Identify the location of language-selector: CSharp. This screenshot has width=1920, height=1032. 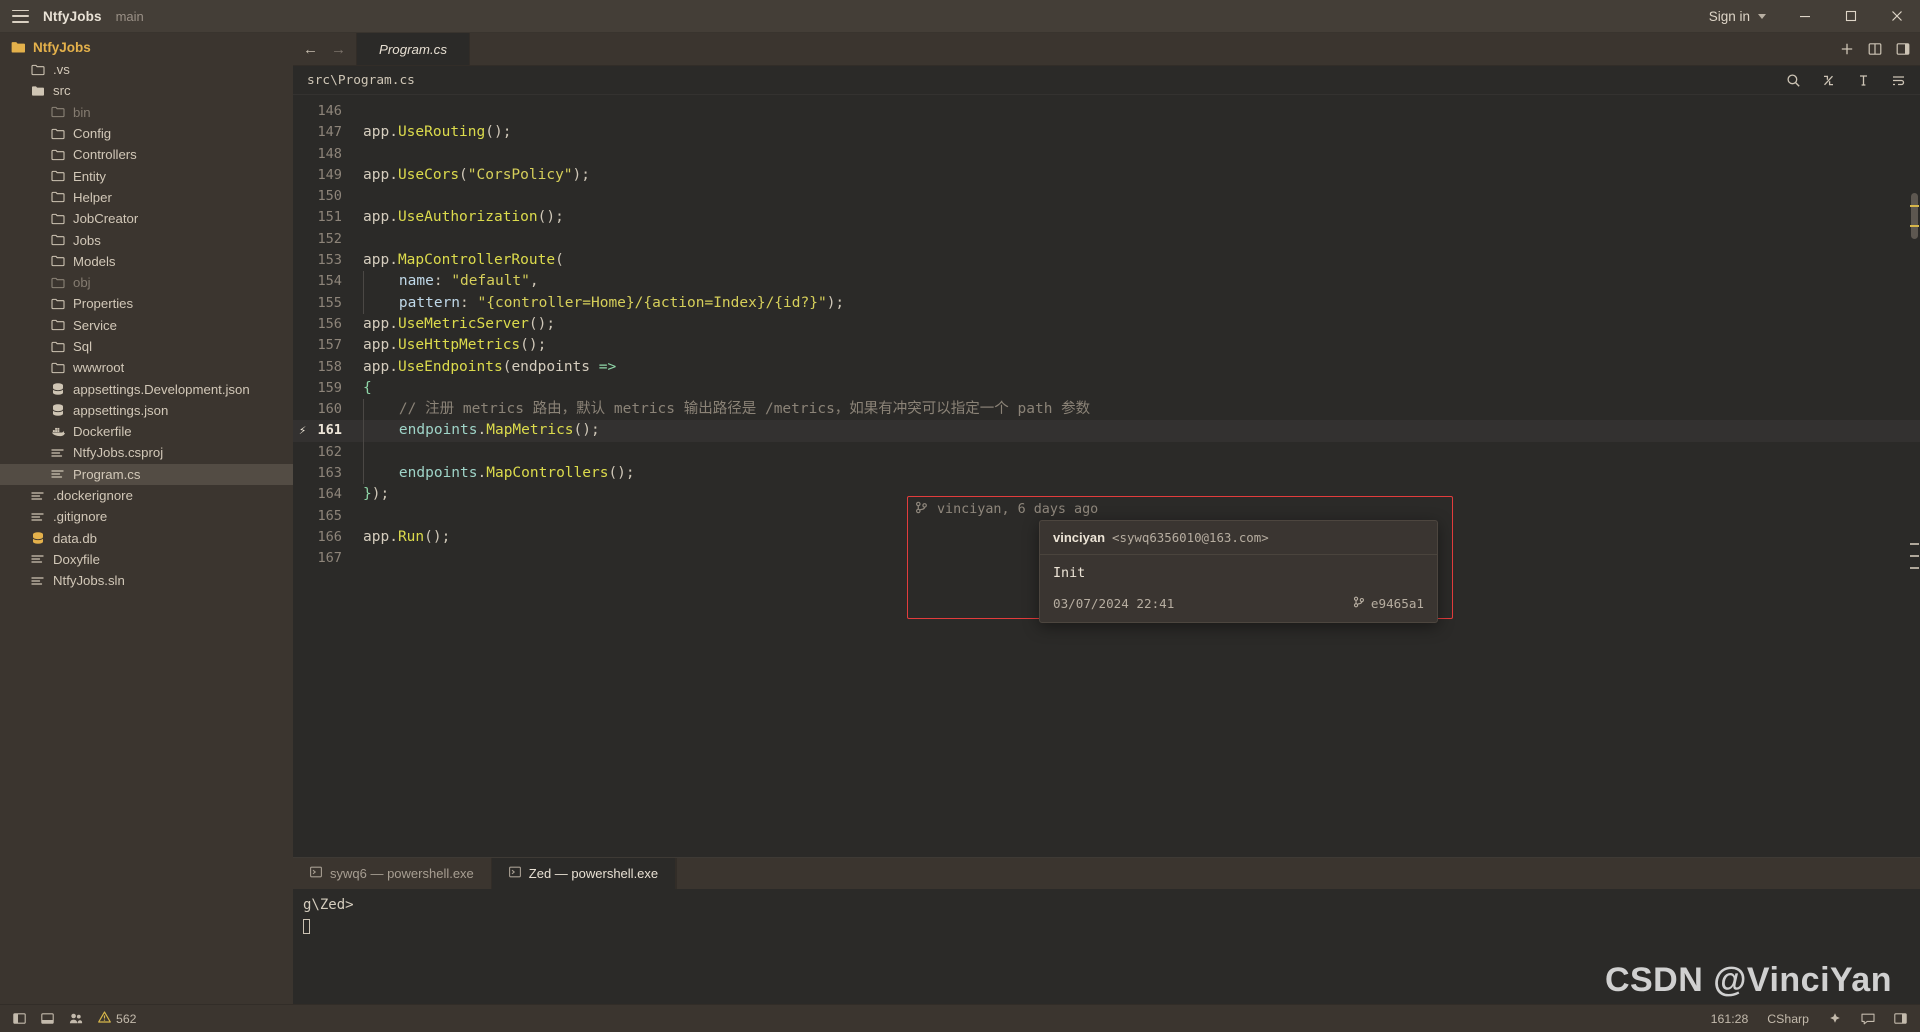
(1788, 1019).